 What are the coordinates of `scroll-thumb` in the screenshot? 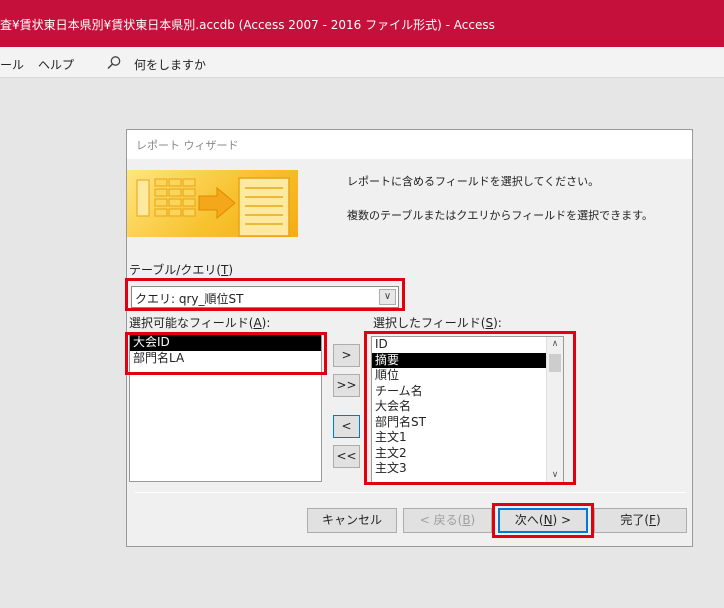 It's located at (555, 363).